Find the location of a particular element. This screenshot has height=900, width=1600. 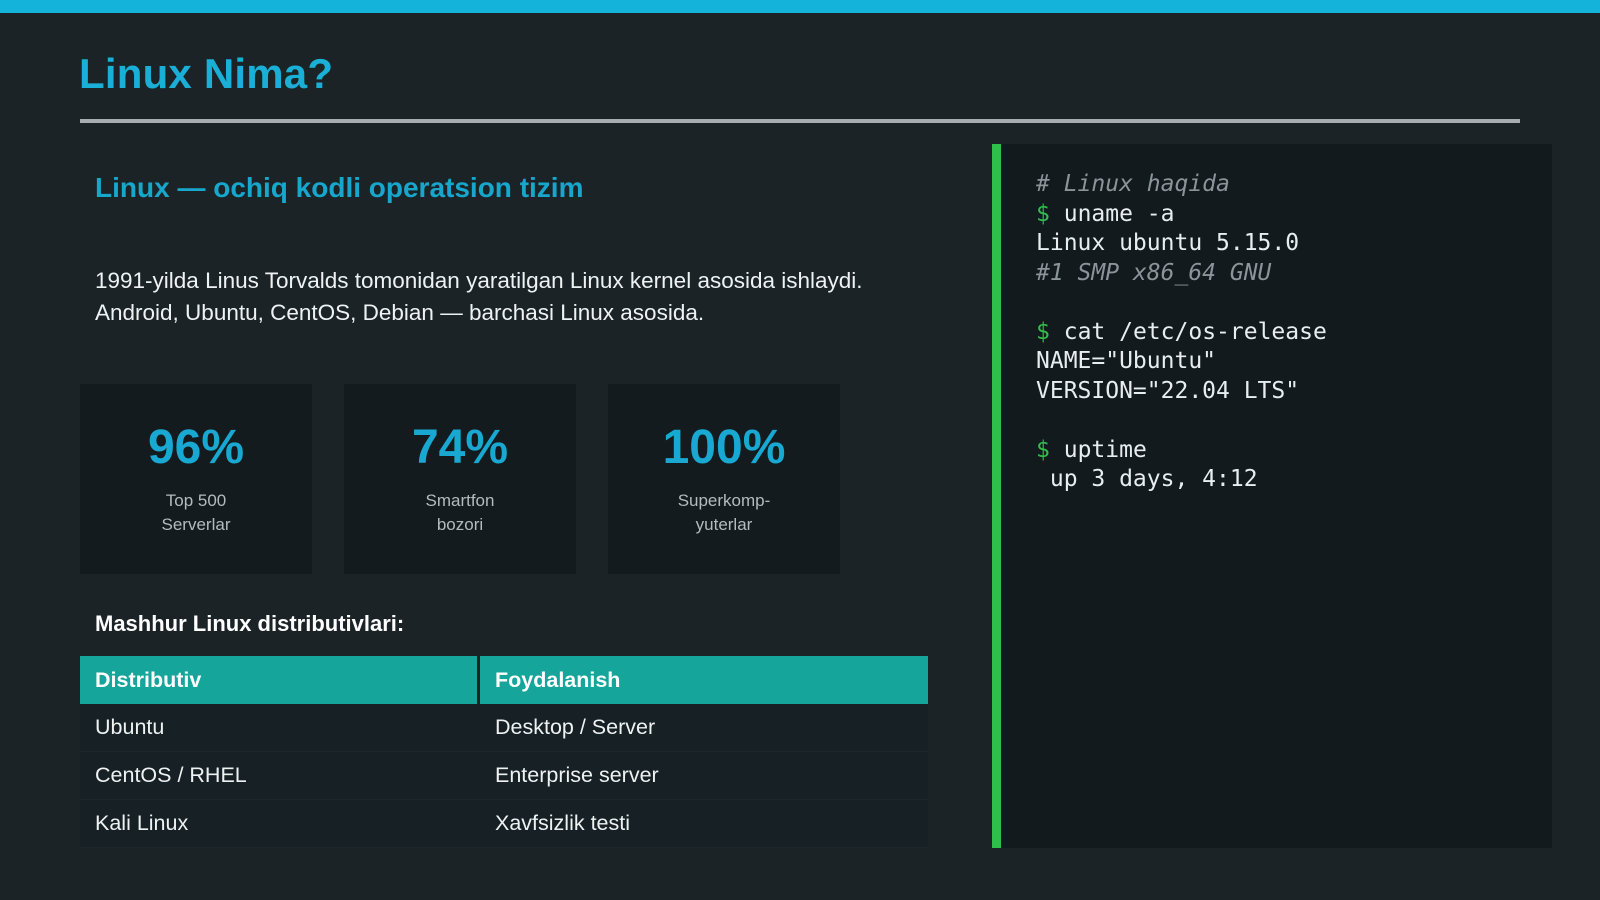

table-row: Kali Linux Xavfsizlik testi is located at coordinates (504, 824).